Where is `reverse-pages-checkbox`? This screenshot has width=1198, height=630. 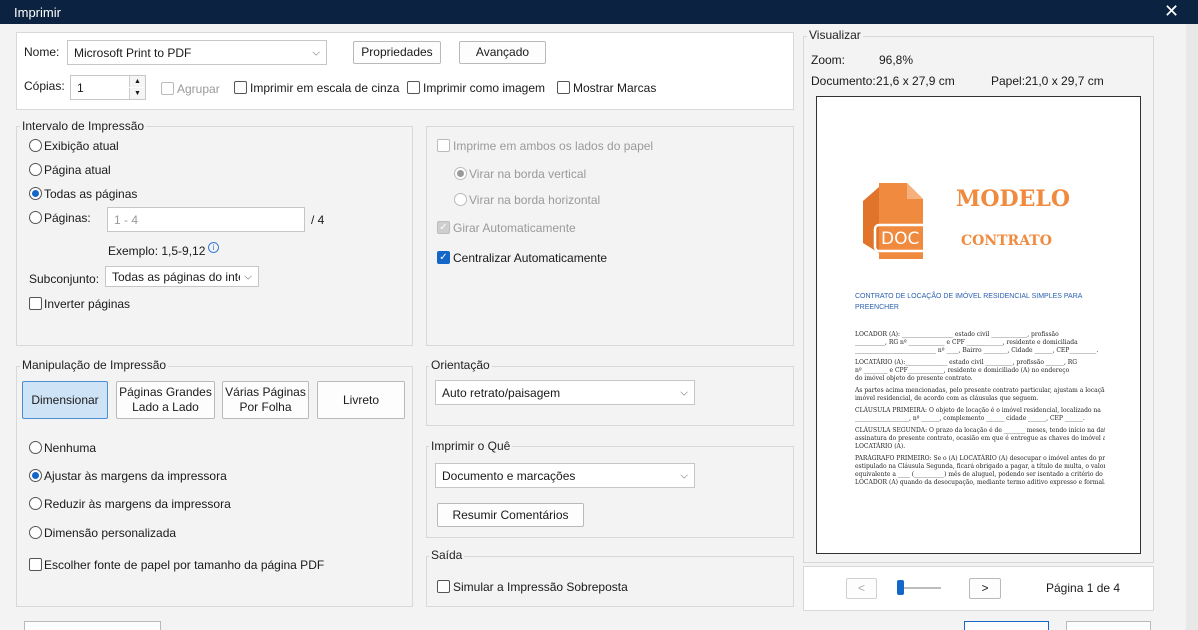
reverse-pages-checkbox is located at coordinates (35, 303).